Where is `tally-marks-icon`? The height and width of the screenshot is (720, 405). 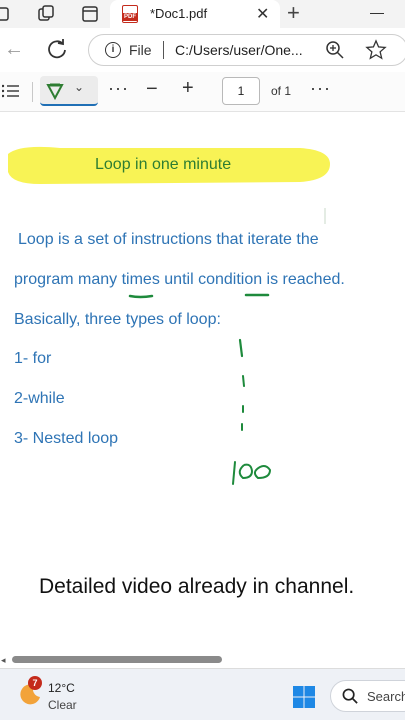 tally-marks-icon is located at coordinates (282, 319).